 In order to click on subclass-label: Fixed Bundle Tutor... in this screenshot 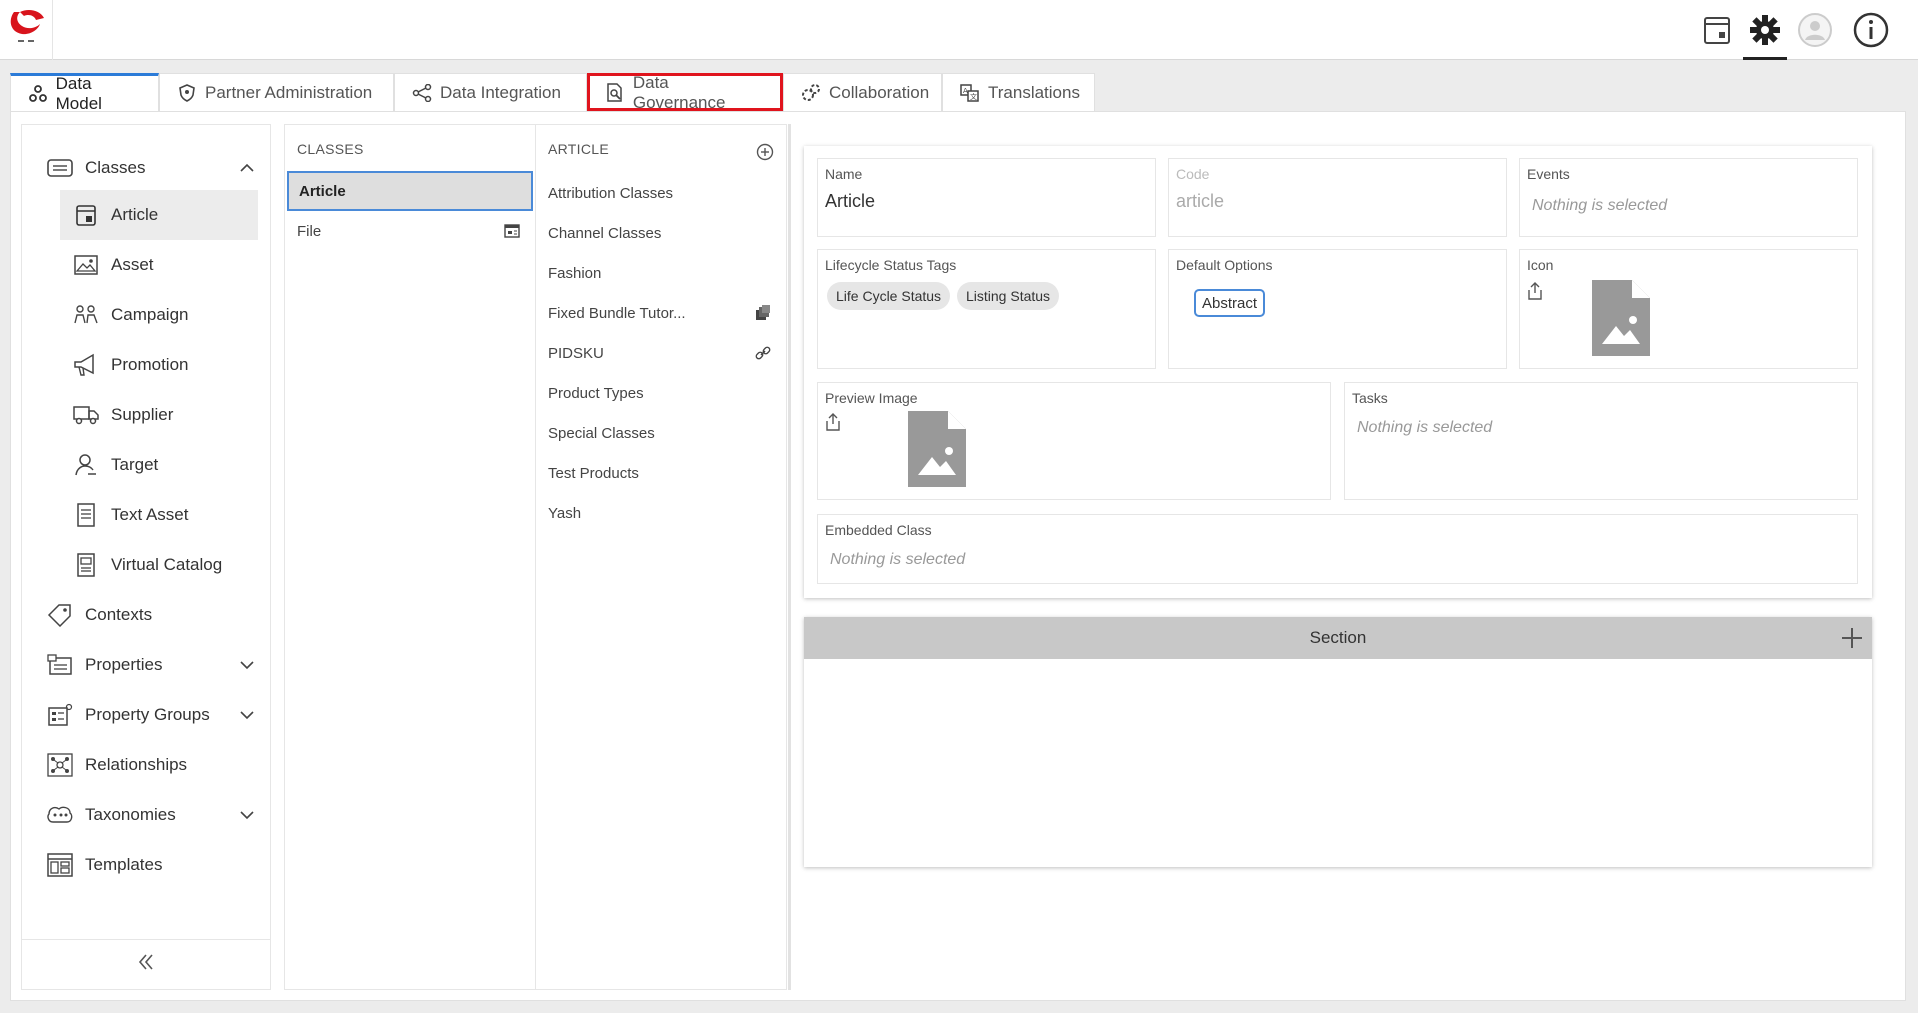, I will do `click(617, 313)`.